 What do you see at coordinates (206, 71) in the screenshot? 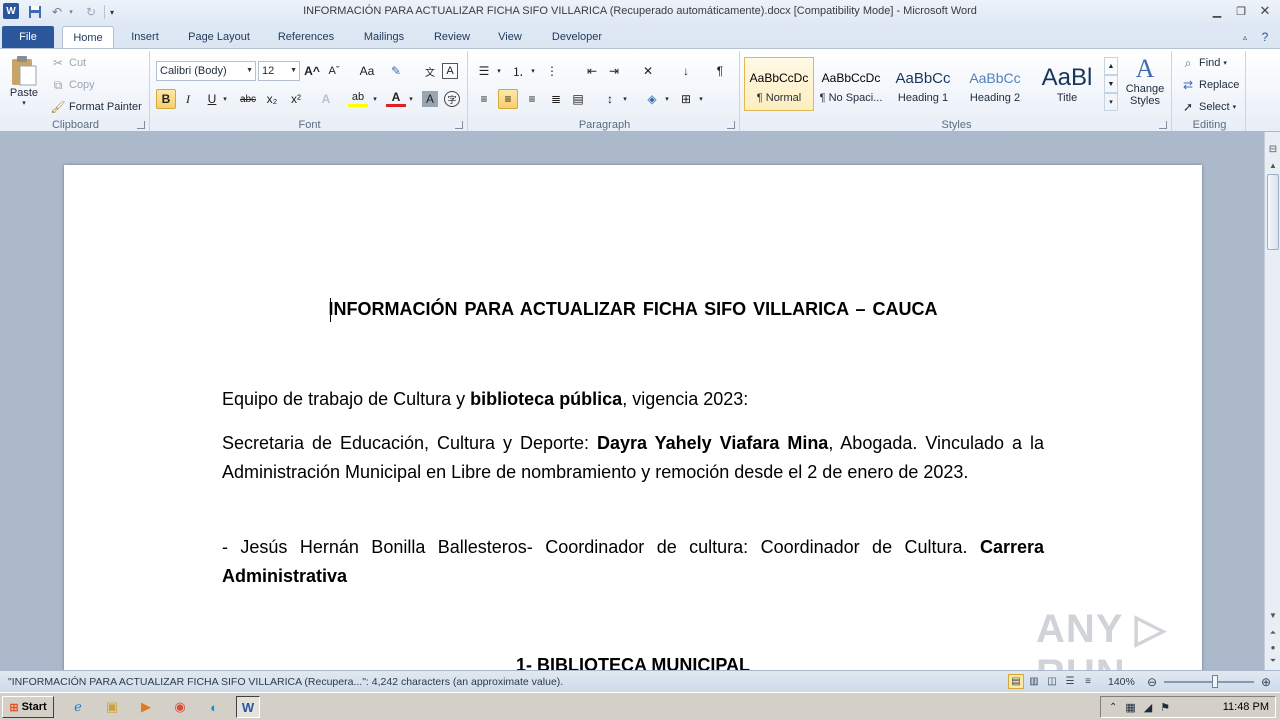
I see `font-name-combo: Calibri (Body) ▼` at bounding box center [206, 71].